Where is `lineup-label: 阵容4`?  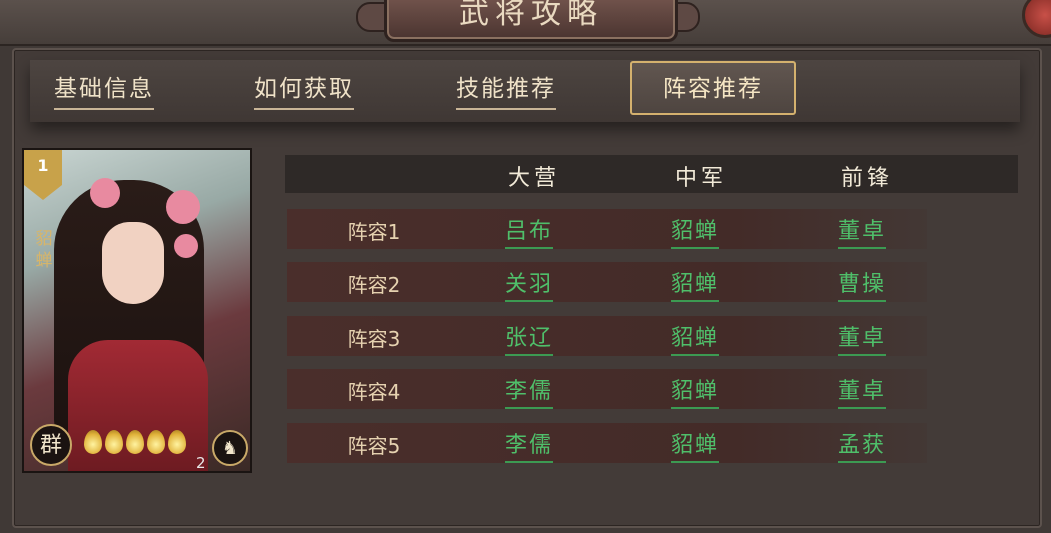 lineup-label: 阵容4 is located at coordinates (374, 392).